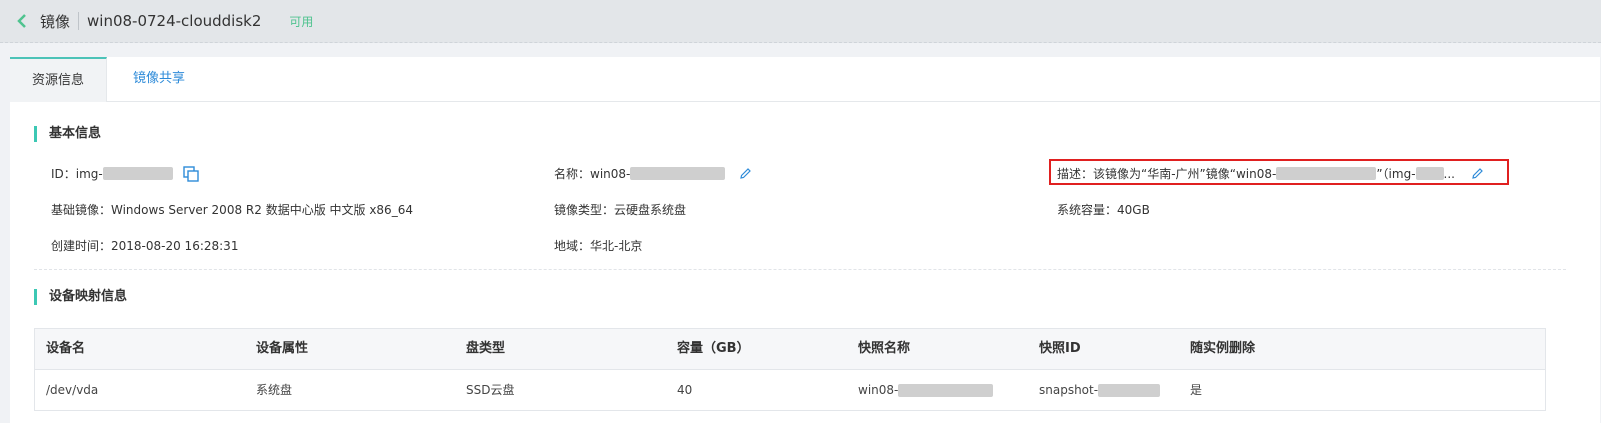 The width and height of the screenshot is (1601, 423). I want to click on description-label: 描述：该镜像为“华南-广州”镜像“win08-, so click(1167, 174).